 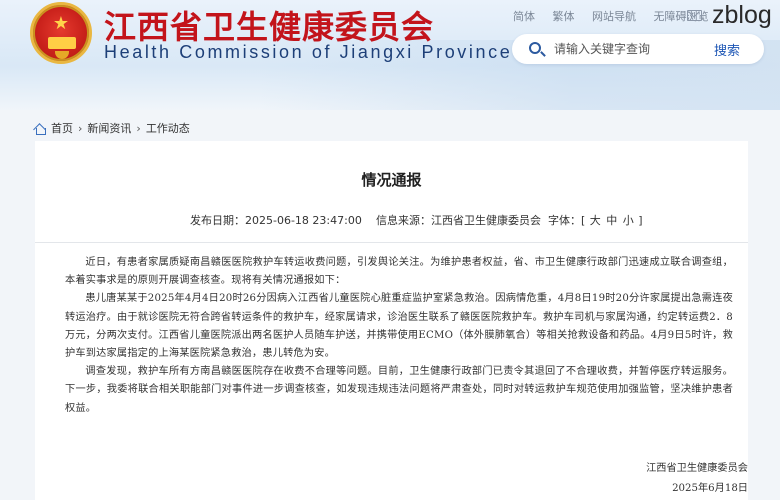 I want to click on font-size-small: 小, so click(x=628, y=220).